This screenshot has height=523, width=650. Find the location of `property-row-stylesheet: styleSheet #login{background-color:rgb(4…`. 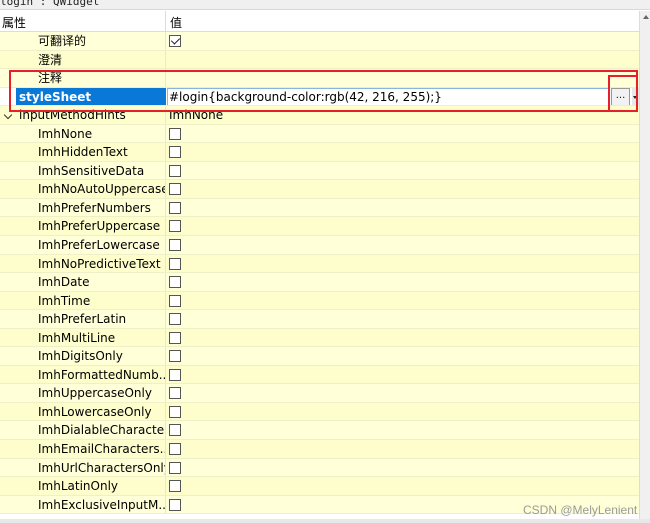

property-row-stylesheet: styleSheet #login{background-color:rgb(4… is located at coordinates (319, 97).